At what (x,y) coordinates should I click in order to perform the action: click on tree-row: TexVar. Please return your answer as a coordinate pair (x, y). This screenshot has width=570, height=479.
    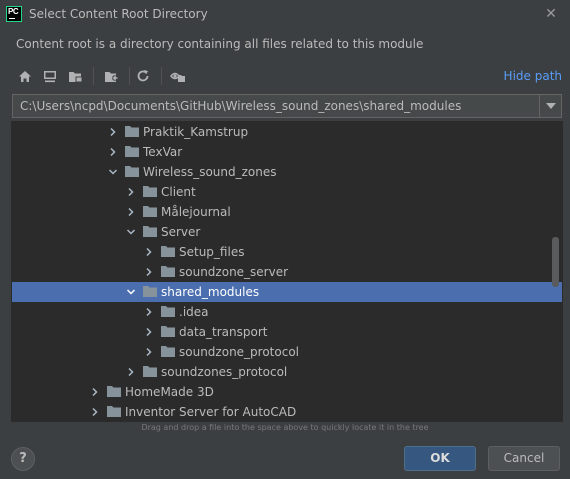
    Looking at the image, I should click on (287, 152).